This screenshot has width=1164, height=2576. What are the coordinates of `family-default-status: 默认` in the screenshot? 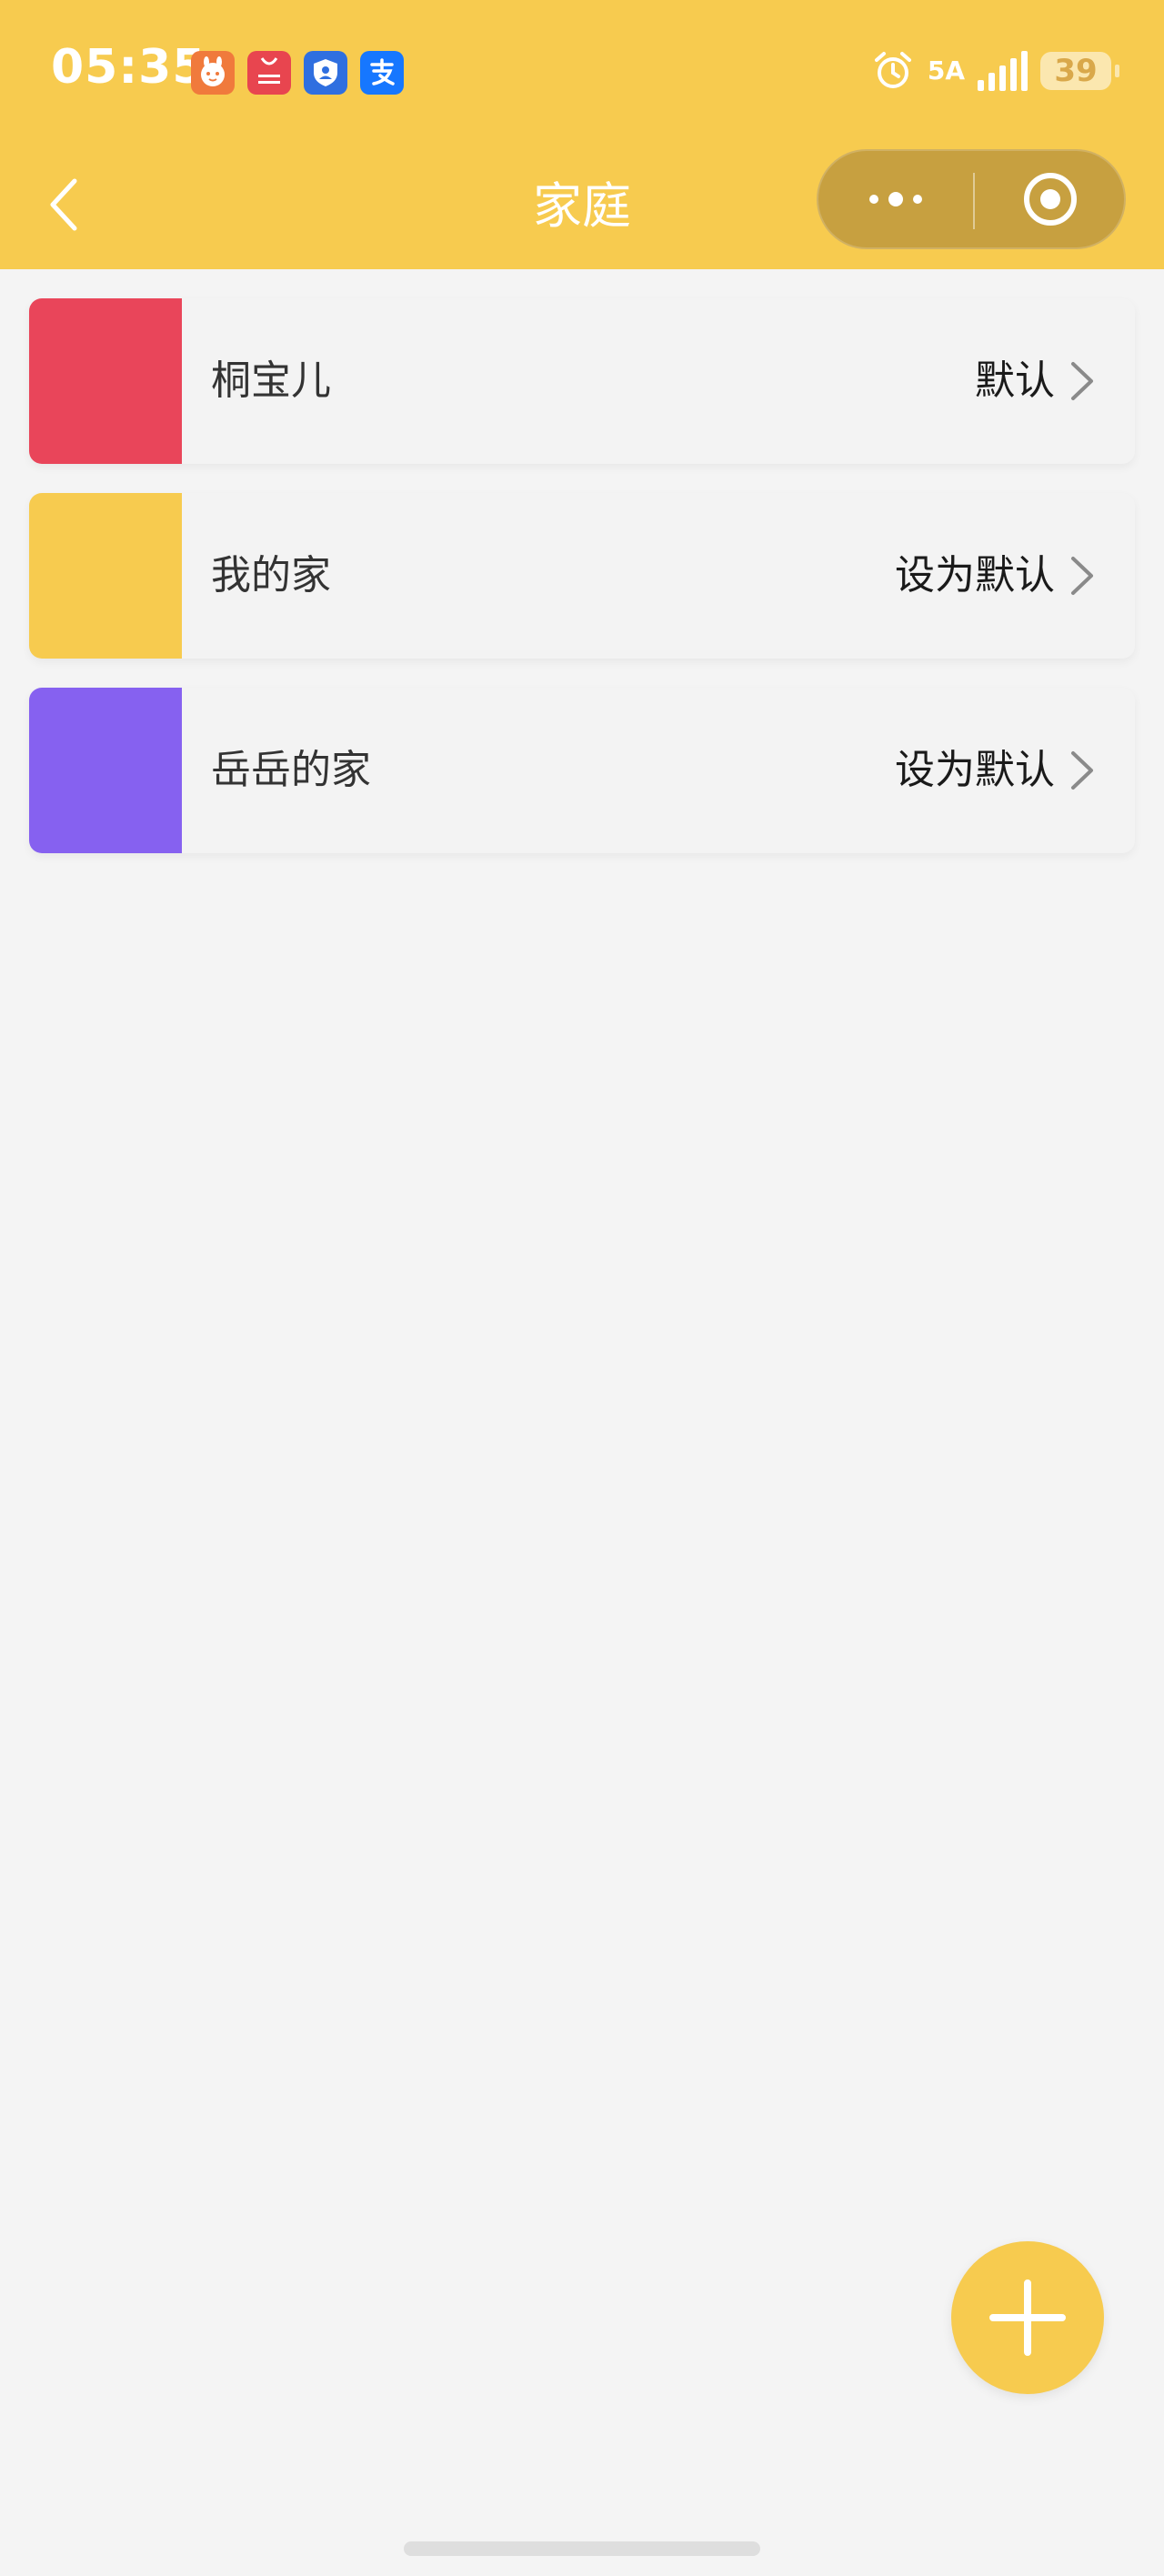 It's located at (1015, 381).